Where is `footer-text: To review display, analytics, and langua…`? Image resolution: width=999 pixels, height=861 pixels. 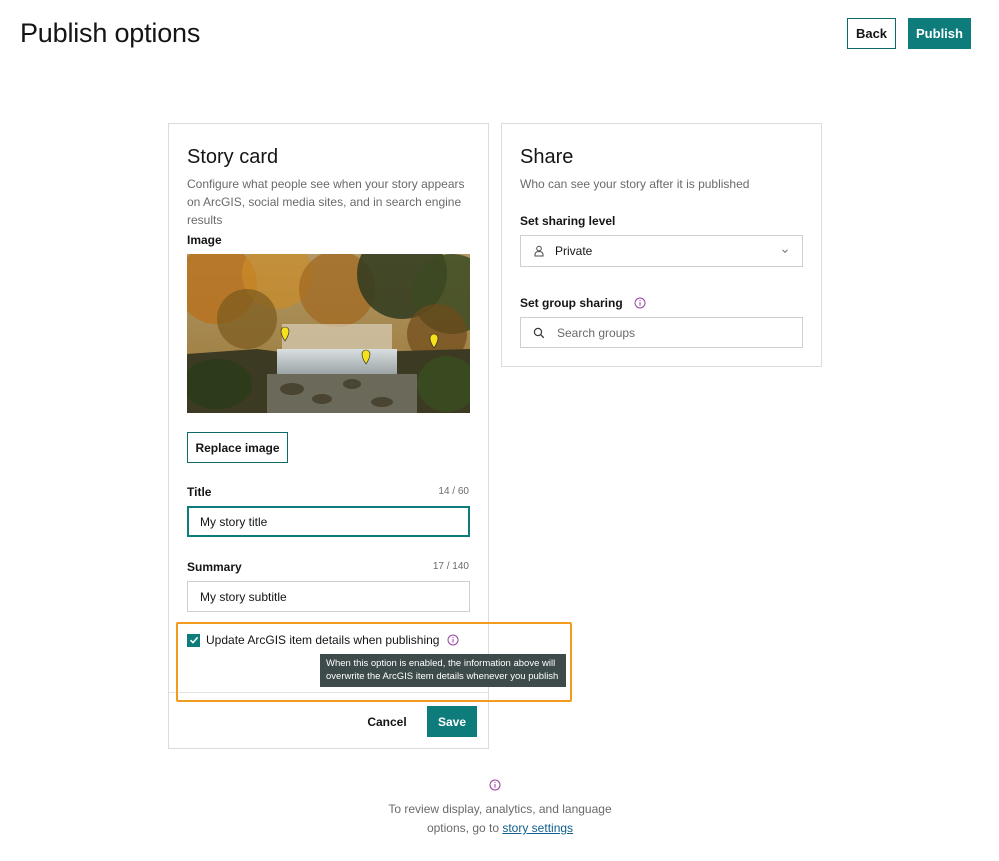 footer-text: To review display, analytics, and langua… is located at coordinates (500, 818).